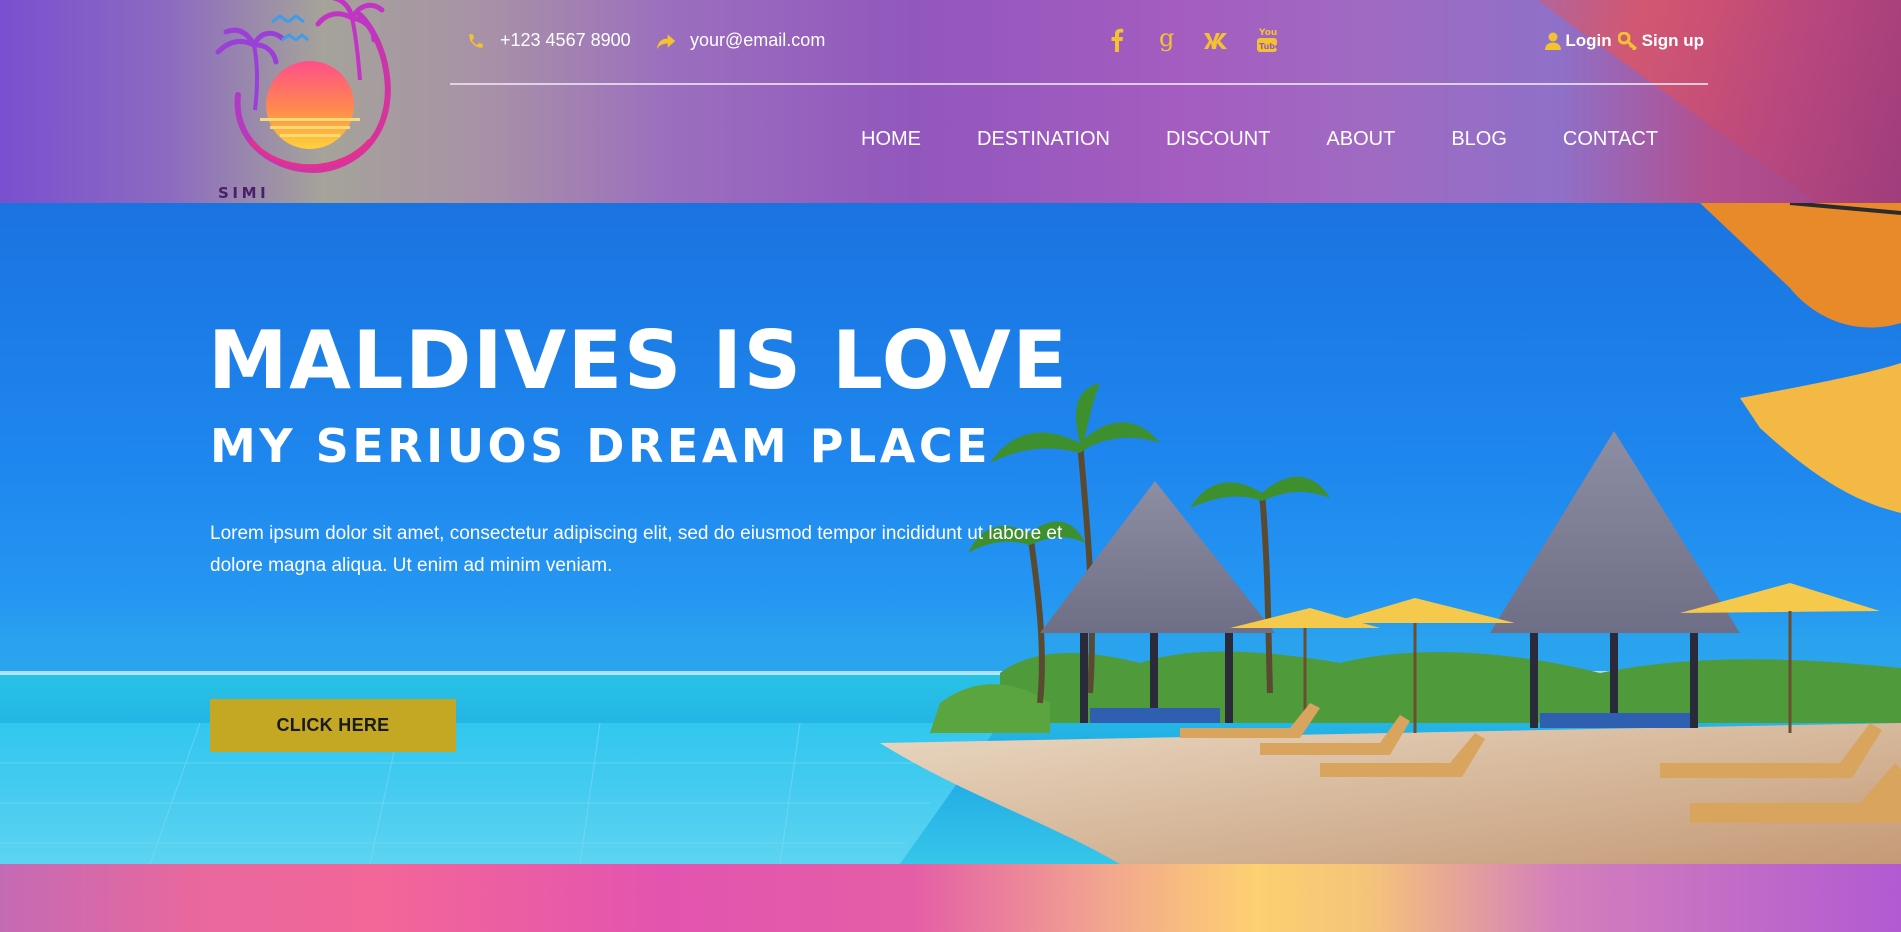  Describe the element at coordinates (1267, 33) in the screenshot. I see `svg-text: You` at that location.